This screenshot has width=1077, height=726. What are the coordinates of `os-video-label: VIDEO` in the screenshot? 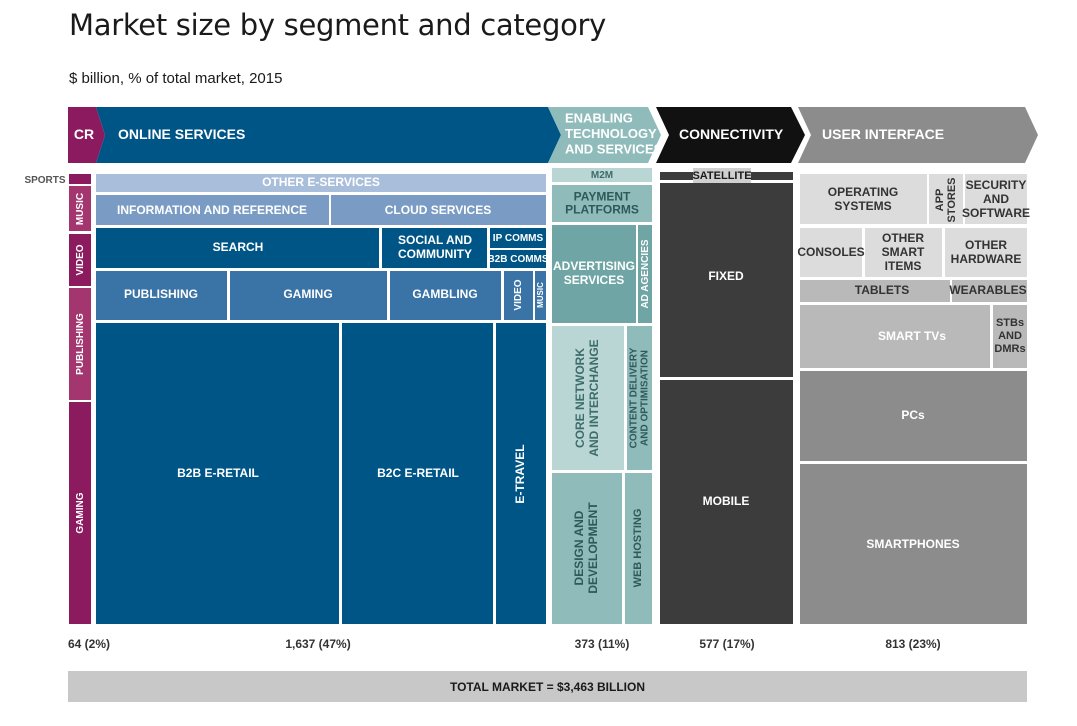 It's located at (518, 294).